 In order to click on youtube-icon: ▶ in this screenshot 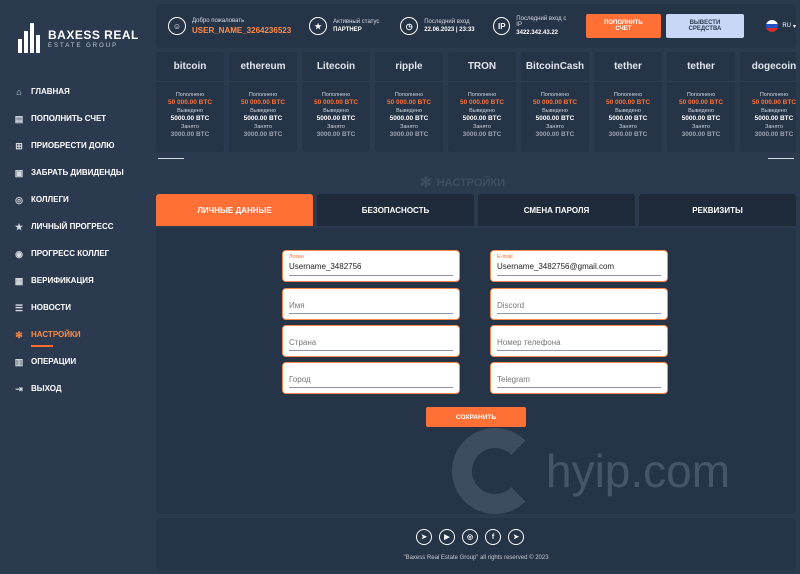, I will do `click(447, 537)`.